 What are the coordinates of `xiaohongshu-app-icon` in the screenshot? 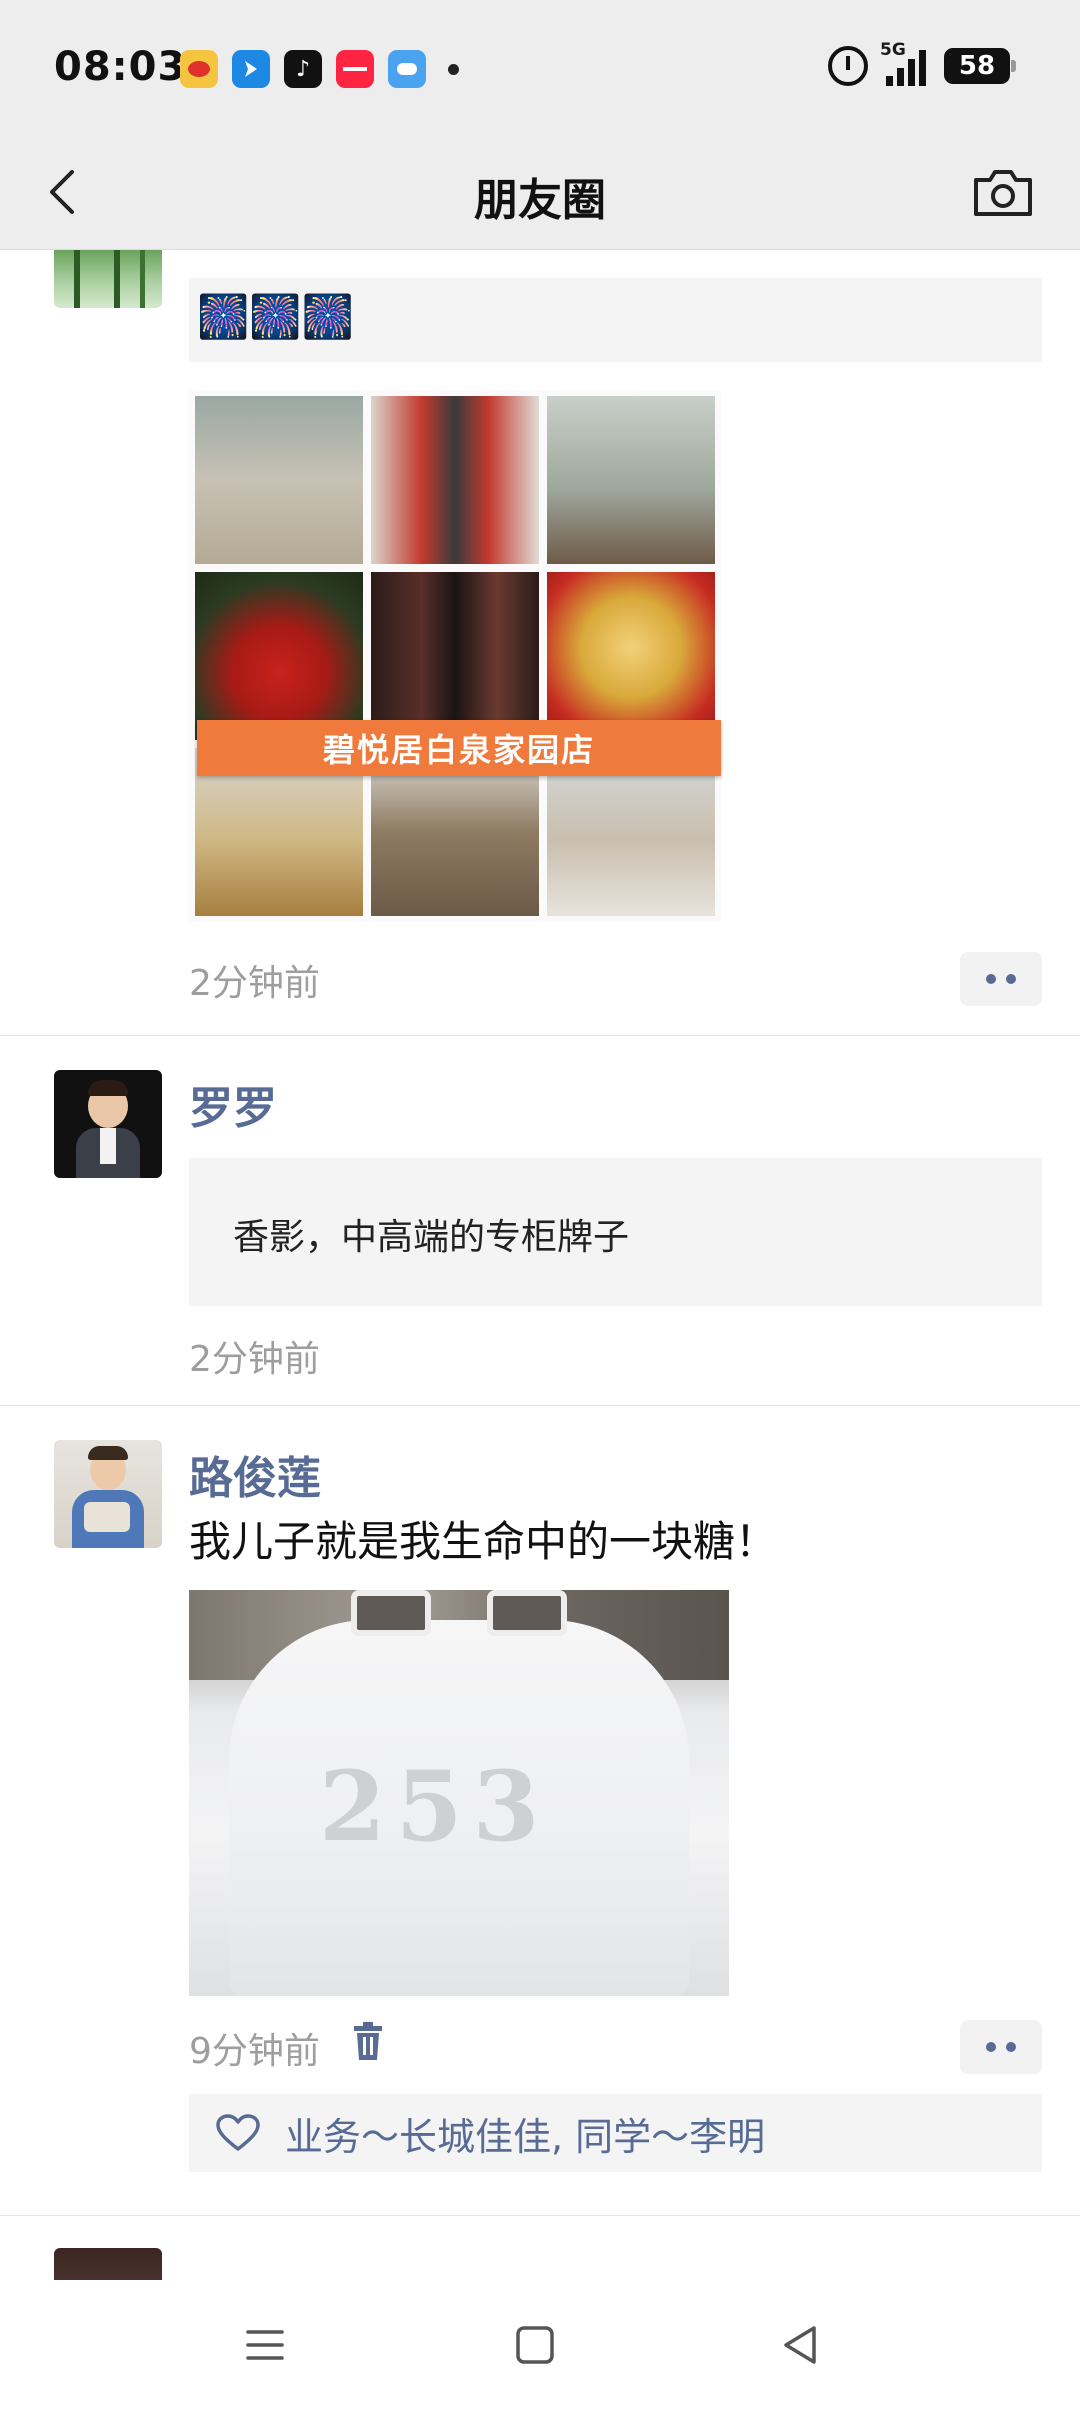 It's located at (355, 69).